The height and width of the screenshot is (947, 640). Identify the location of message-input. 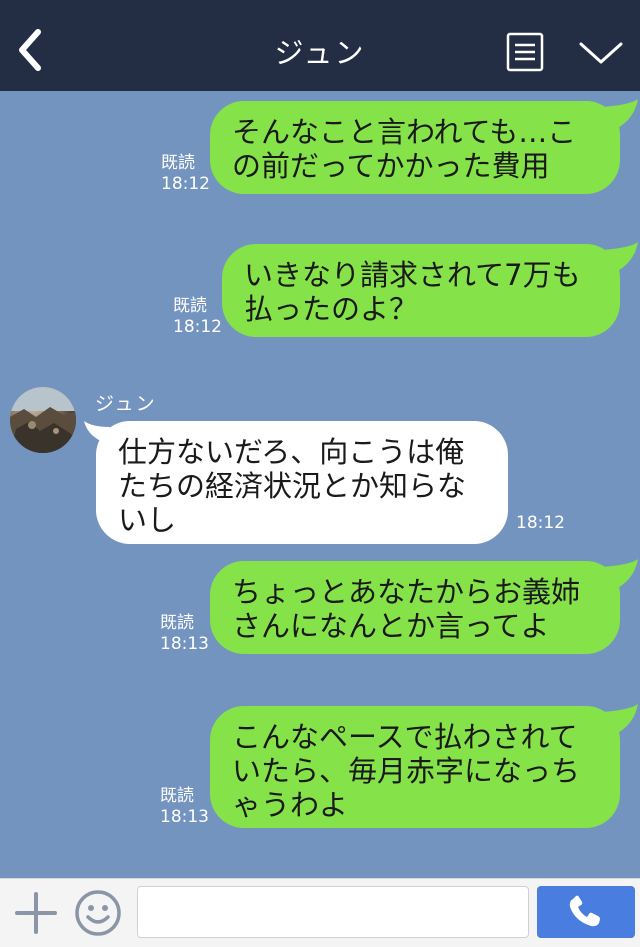
(333, 912).